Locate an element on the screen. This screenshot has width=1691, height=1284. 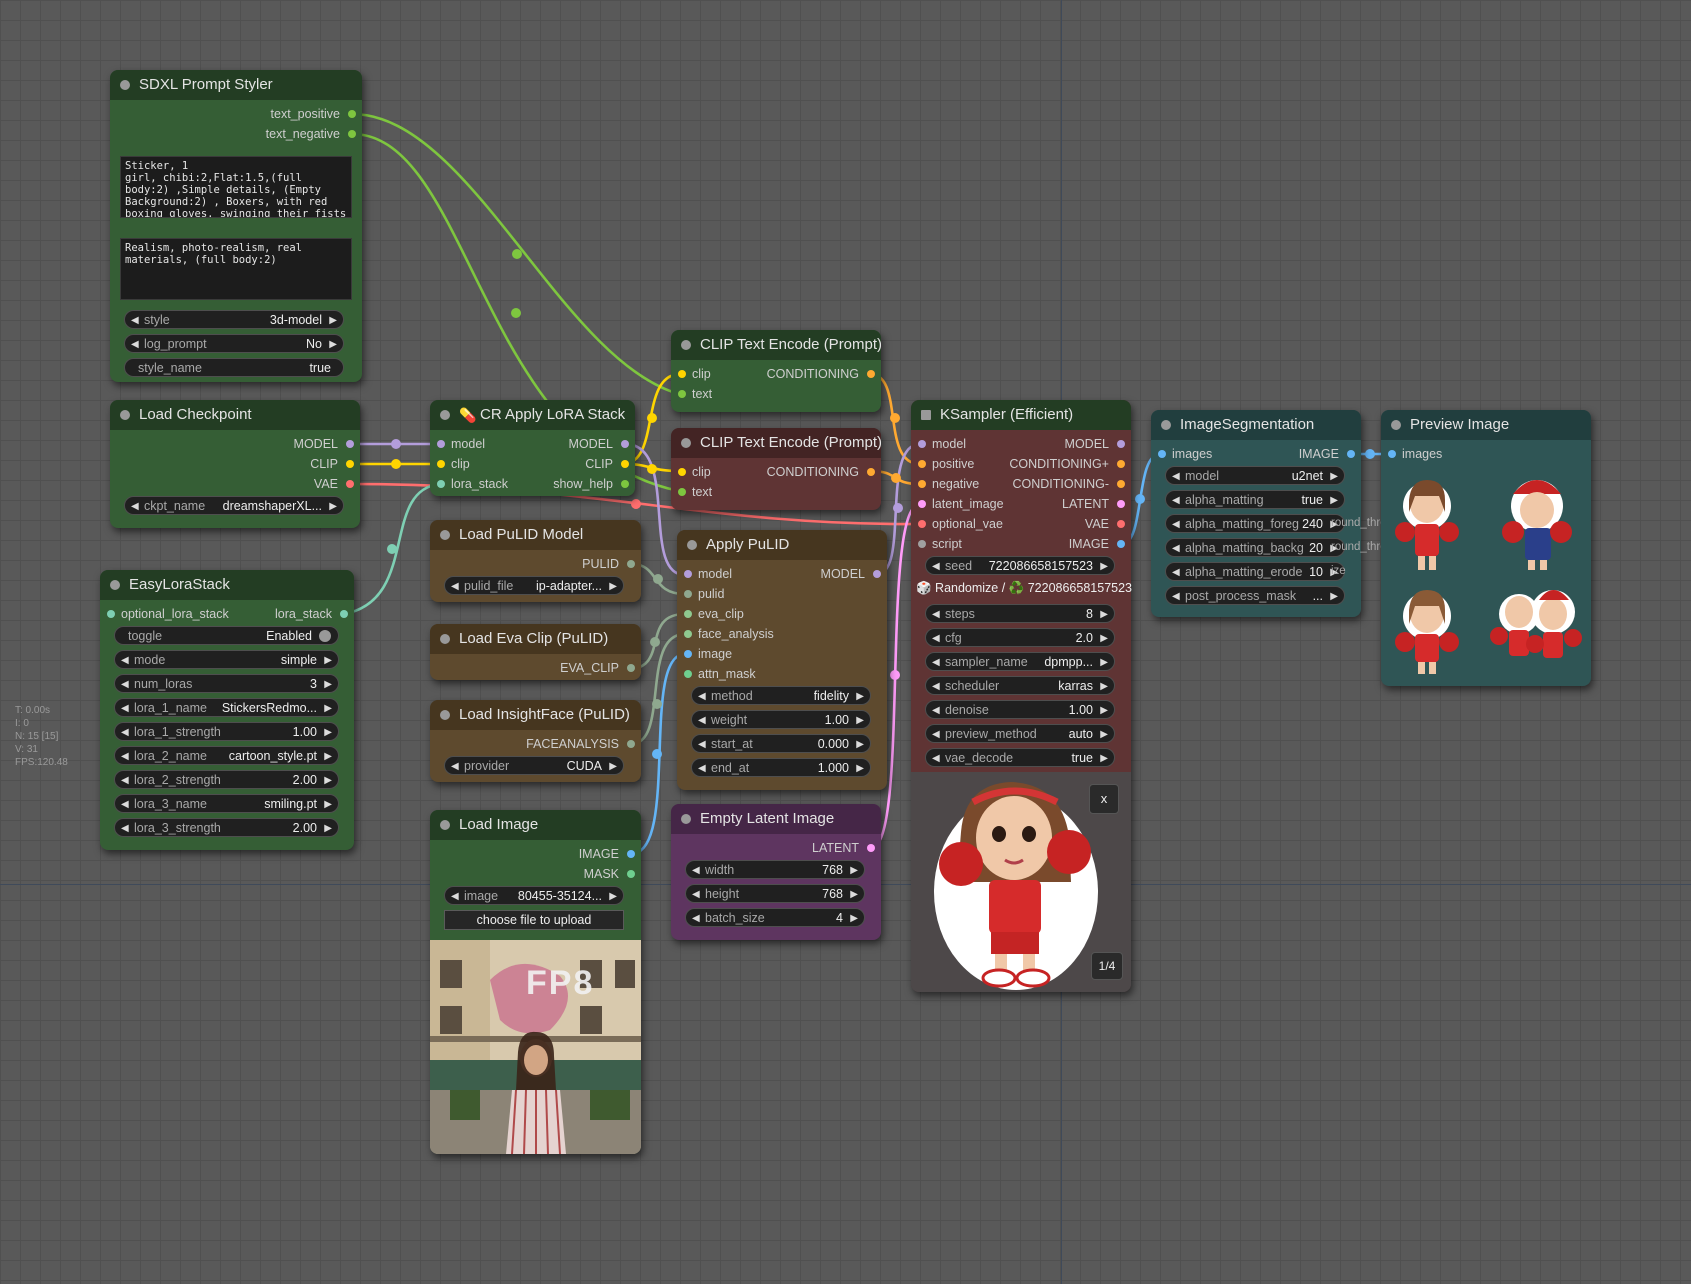
input-pulid: pulid is located at coordinates (700, 594).